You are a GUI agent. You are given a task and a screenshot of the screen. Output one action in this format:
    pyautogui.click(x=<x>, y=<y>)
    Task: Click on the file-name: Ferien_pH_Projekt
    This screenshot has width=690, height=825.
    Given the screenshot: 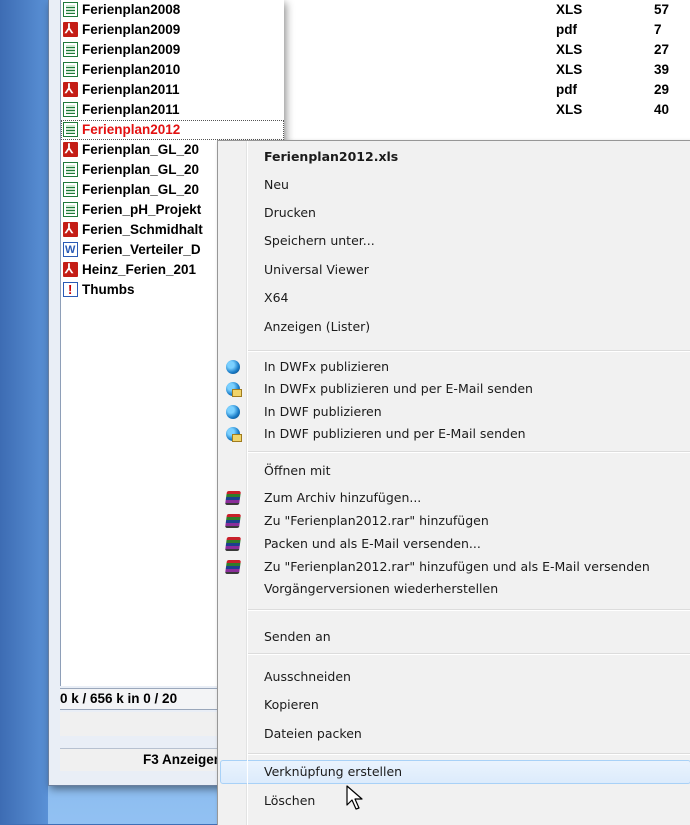 What is the action you would take?
    pyautogui.click(x=142, y=209)
    